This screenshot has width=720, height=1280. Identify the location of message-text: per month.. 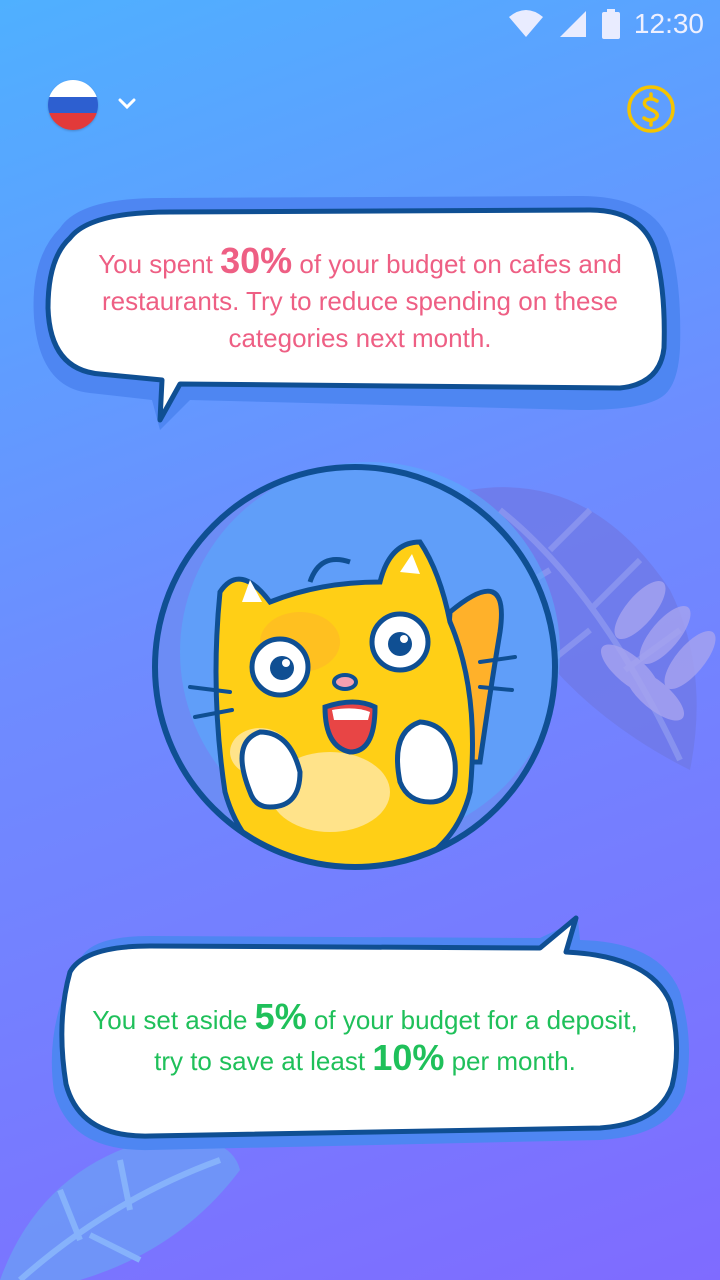
(510, 1061).